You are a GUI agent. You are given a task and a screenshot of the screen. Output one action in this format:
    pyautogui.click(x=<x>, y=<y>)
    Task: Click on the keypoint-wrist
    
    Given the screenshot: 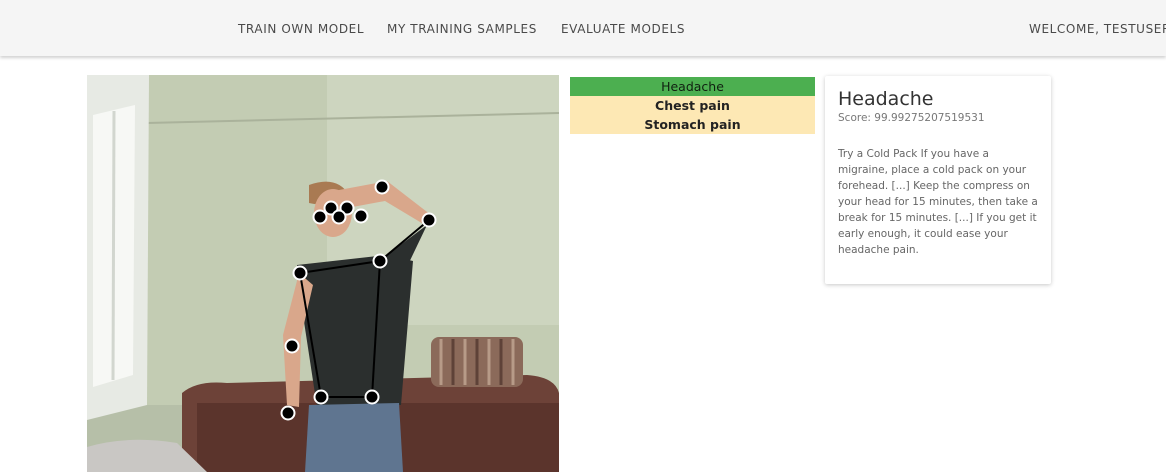 What is the action you would take?
    pyautogui.click(x=382, y=187)
    